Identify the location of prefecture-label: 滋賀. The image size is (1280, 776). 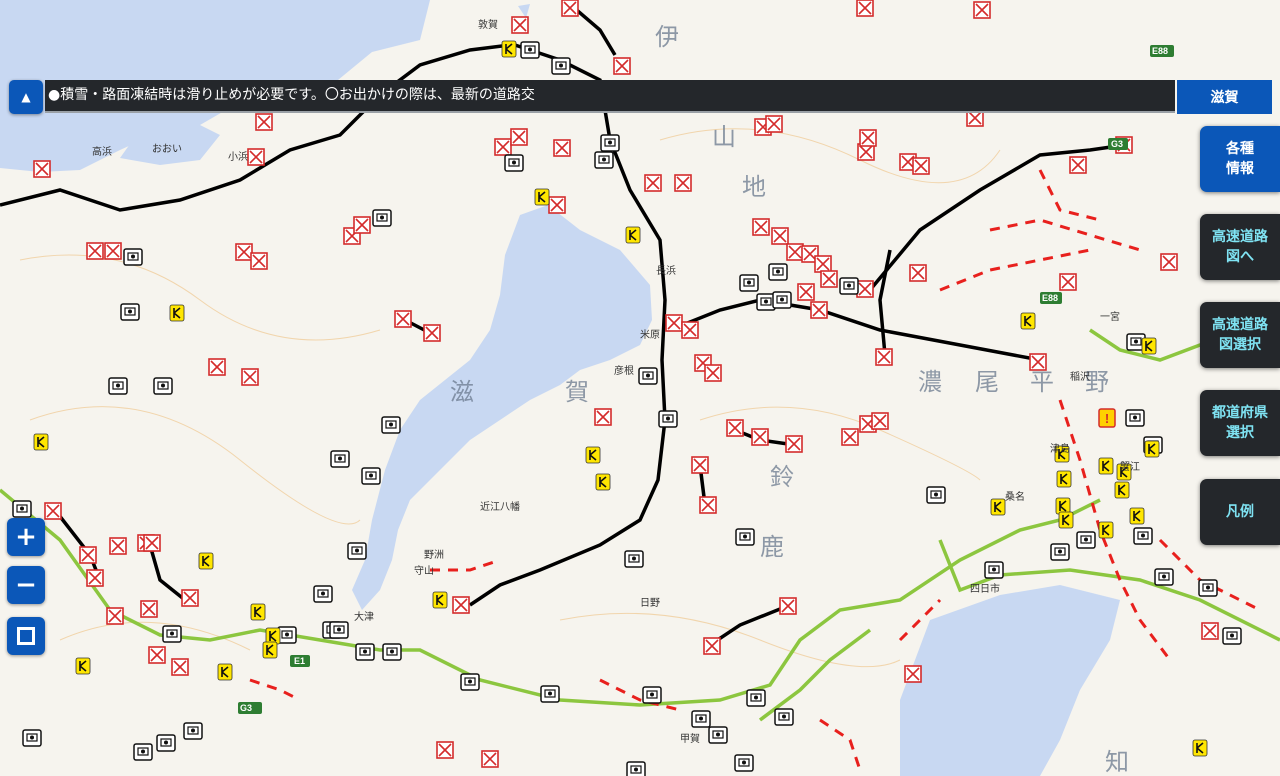
(1224, 97).